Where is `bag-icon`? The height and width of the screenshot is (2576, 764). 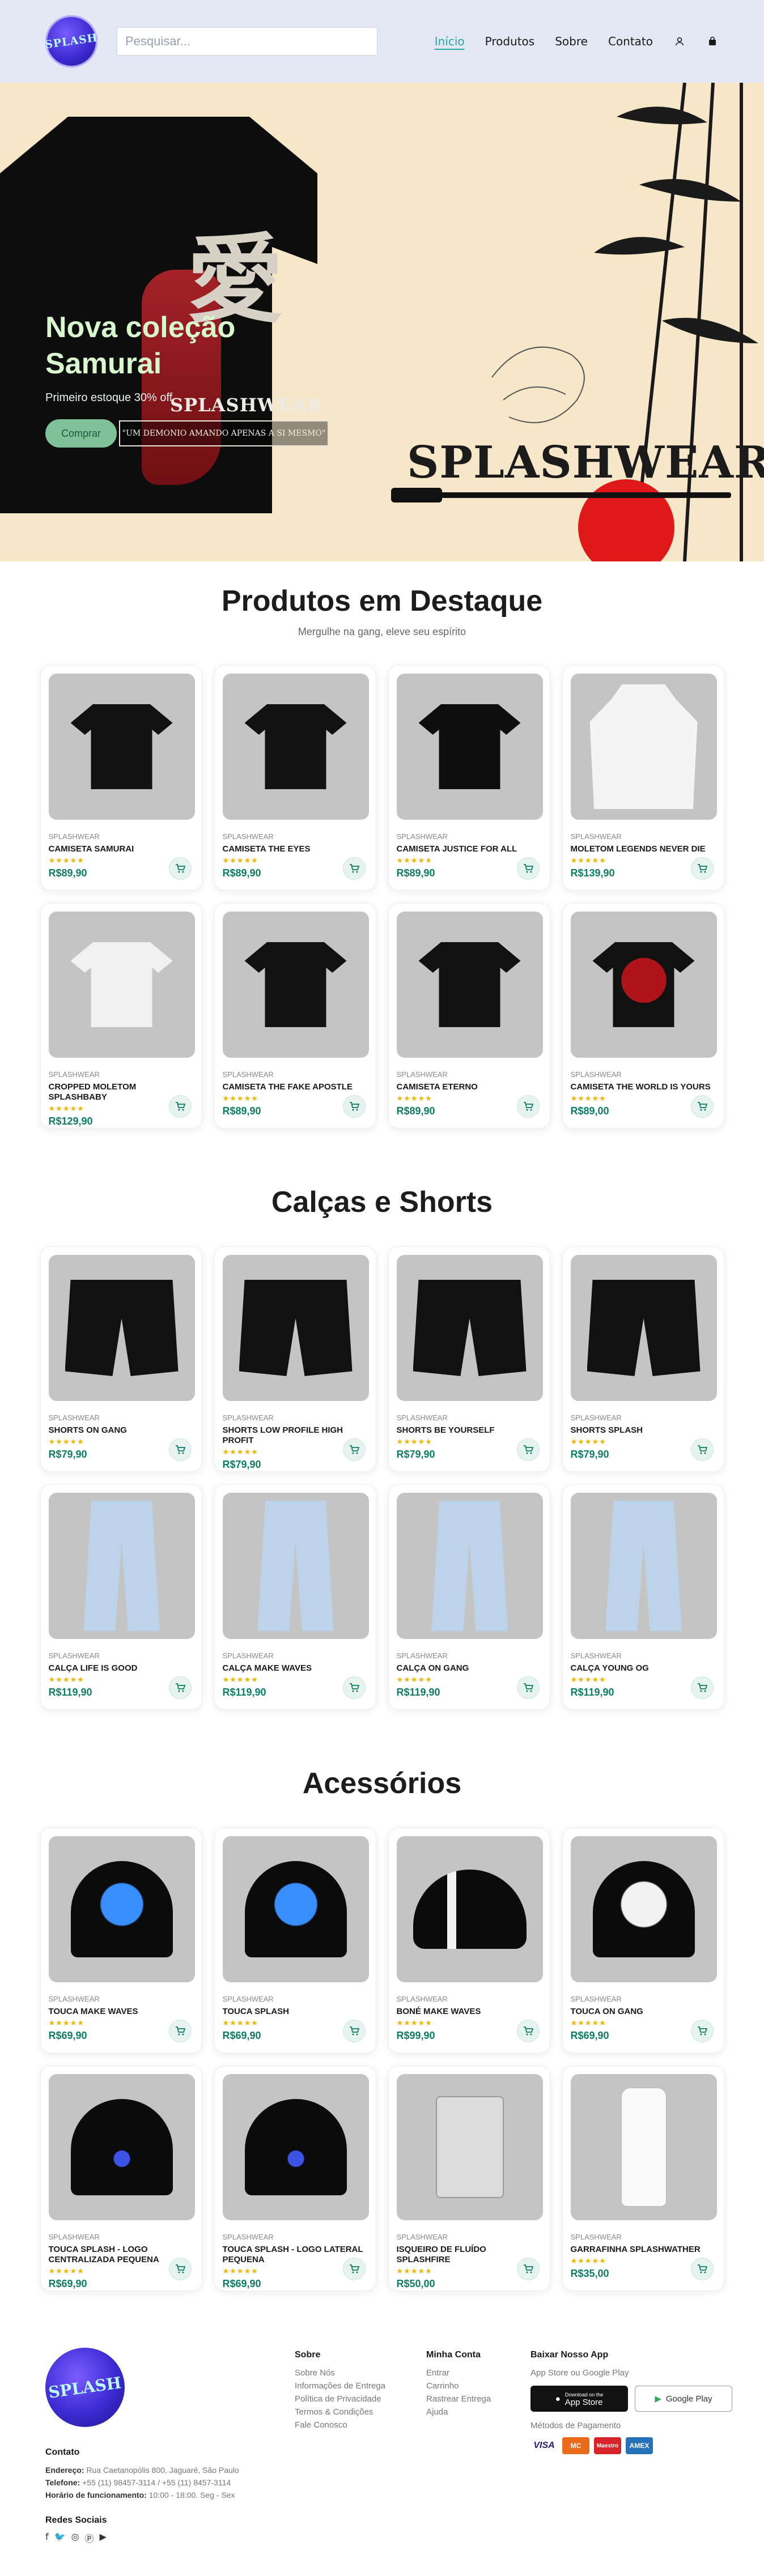
bag-icon is located at coordinates (713, 41).